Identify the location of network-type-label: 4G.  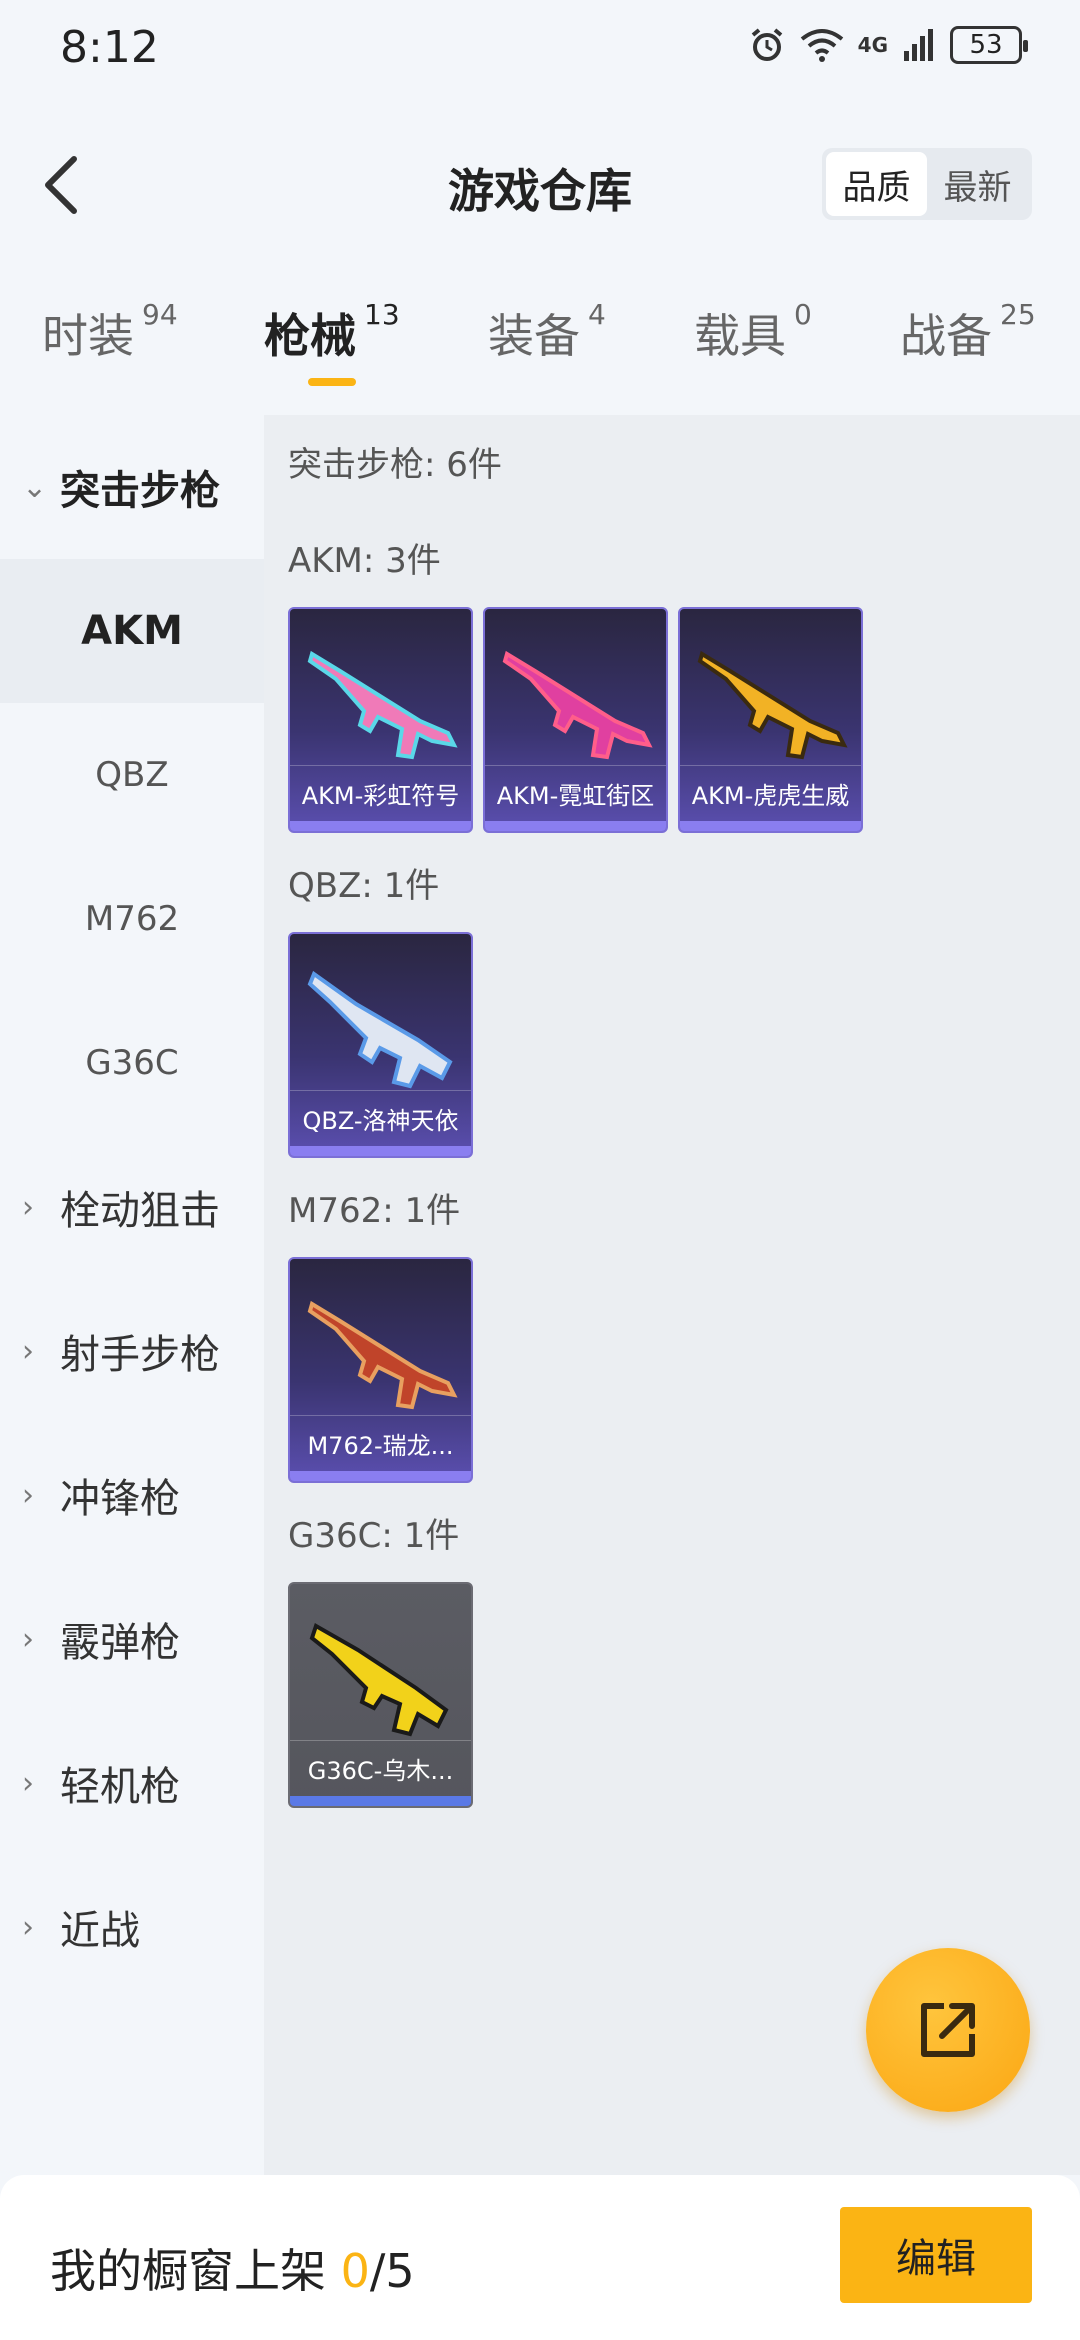
(872, 45).